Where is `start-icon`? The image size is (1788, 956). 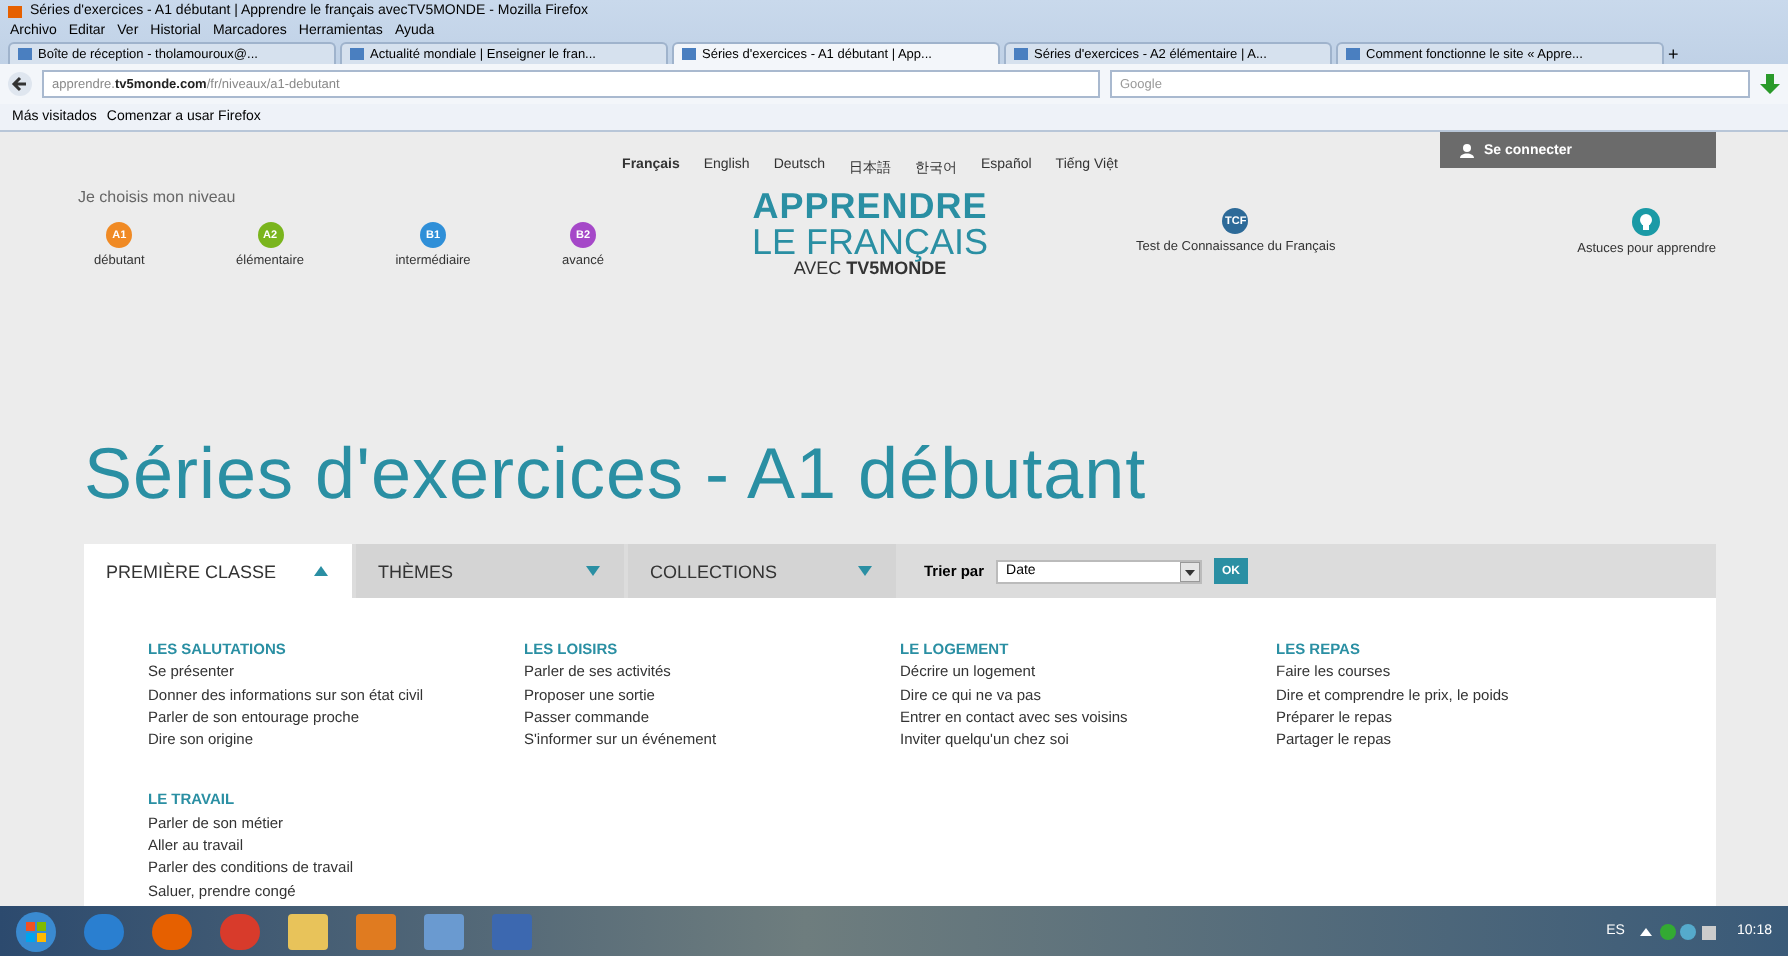
start-icon is located at coordinates (36, 931).